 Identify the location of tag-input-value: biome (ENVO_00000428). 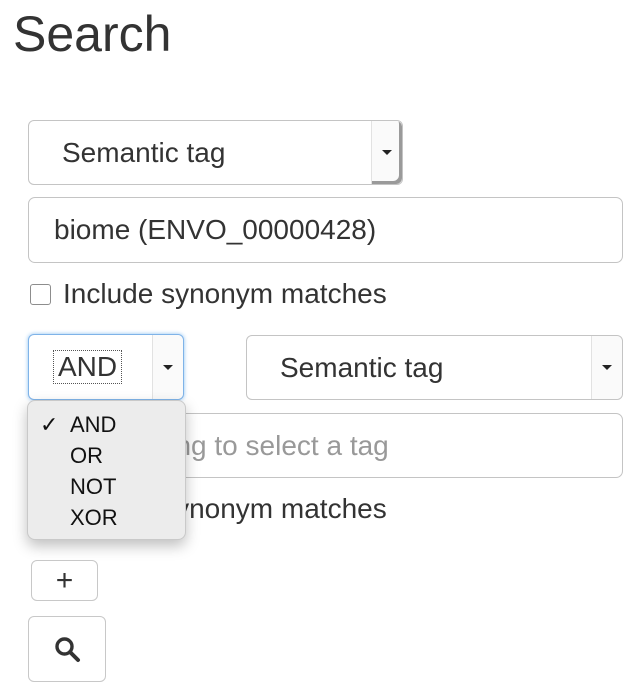
(215, 229).